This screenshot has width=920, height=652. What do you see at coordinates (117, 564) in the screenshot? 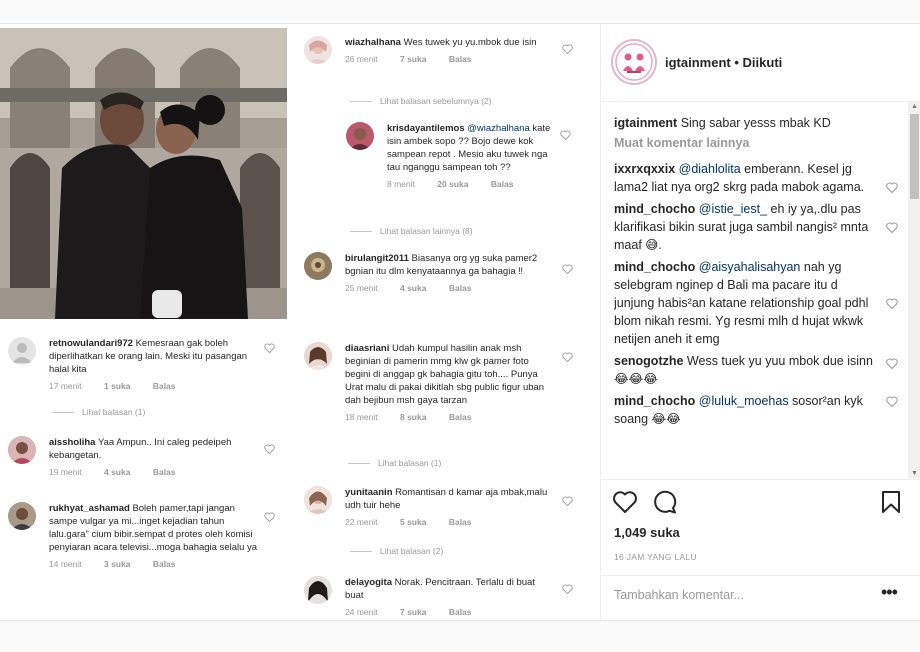
I see `comment-likes: 3 suka` at bounding box center [117, 564].